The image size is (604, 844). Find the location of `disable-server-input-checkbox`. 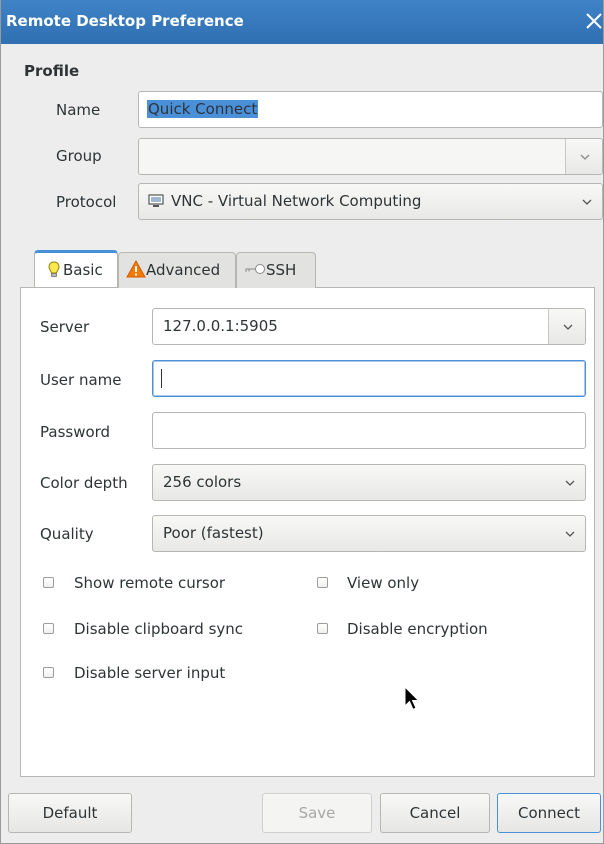

disable-server-input-checkbox is located at coordinates (48, 672).